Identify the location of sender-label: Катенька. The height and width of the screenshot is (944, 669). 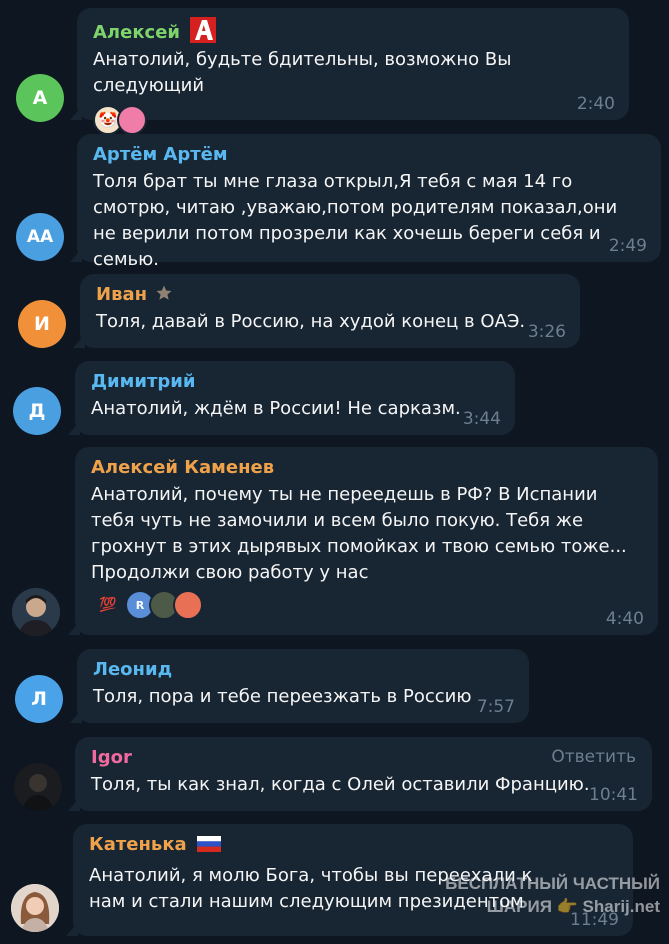
(138, 844).